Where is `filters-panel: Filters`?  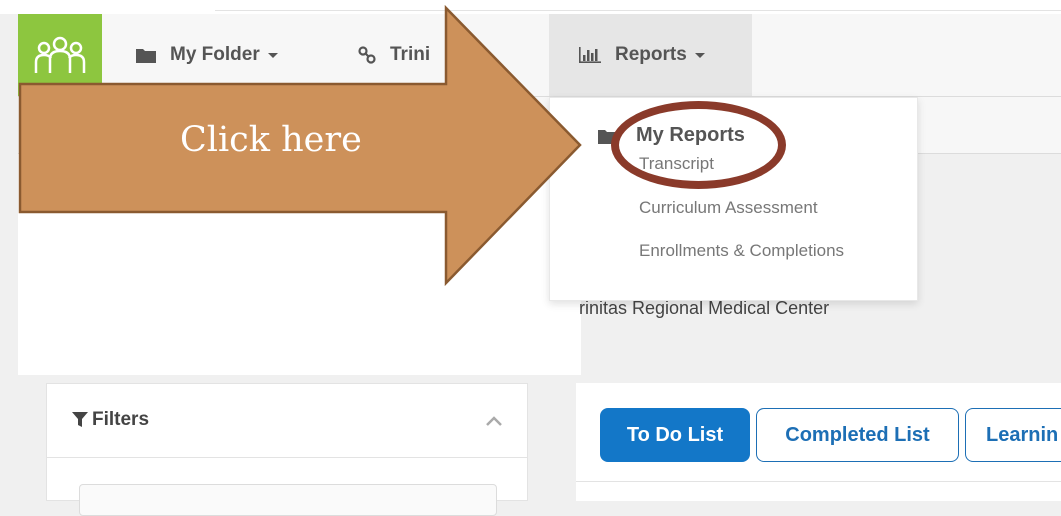
filters-panel: Filters is located at coordinates (287, 449).